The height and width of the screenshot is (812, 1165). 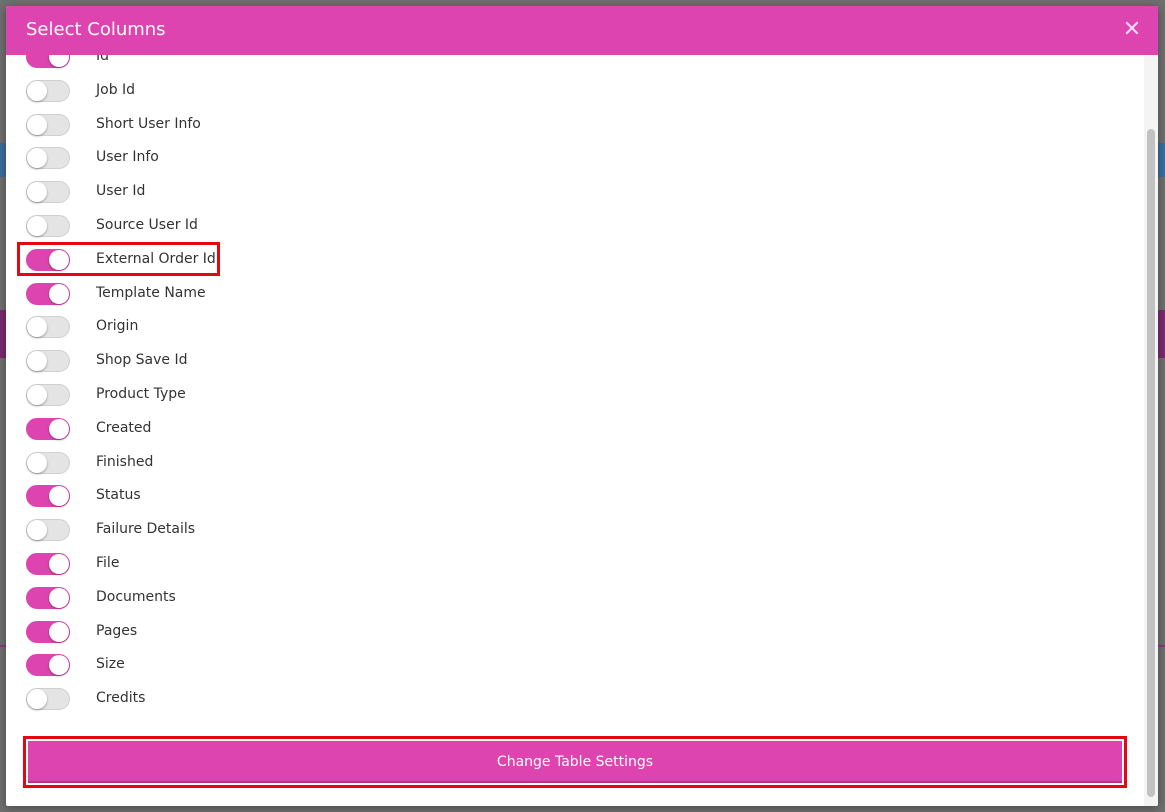 I want to click on column-label: Created, so click(x=124, y=427).